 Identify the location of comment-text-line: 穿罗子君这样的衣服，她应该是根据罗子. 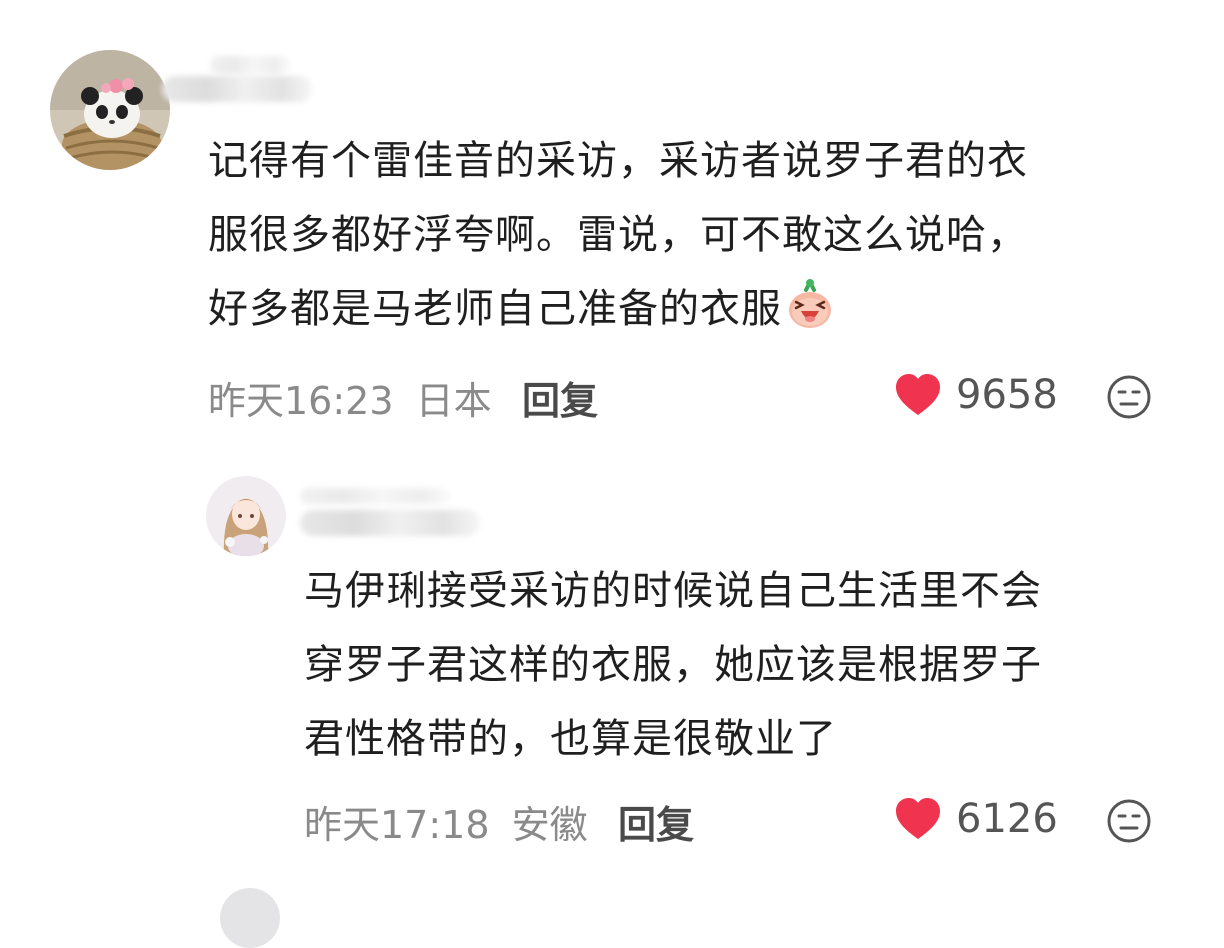
(673, 665).